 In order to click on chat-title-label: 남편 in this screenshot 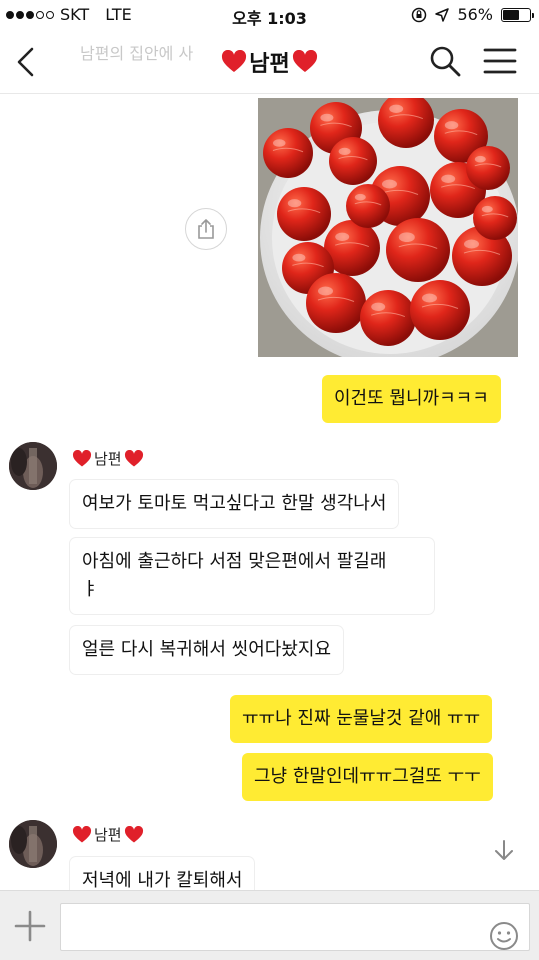, I will do `click(269, 64)`.